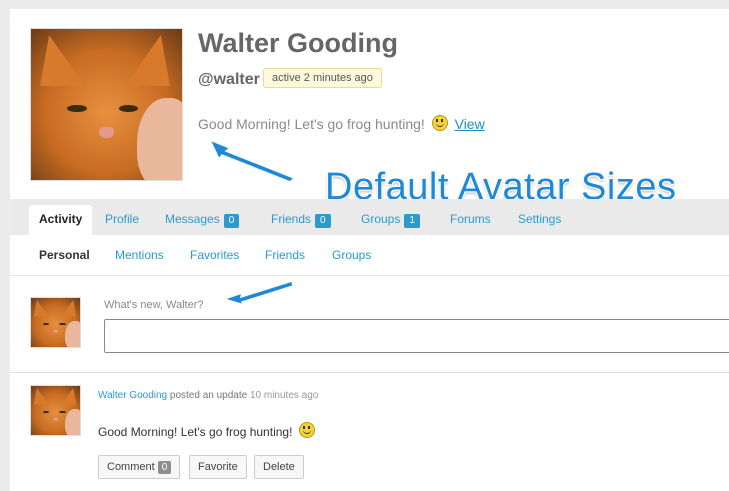 The width and height of the screenshot is (729, 491). I want to click on tab-settings: Settings, so click(539, 217).